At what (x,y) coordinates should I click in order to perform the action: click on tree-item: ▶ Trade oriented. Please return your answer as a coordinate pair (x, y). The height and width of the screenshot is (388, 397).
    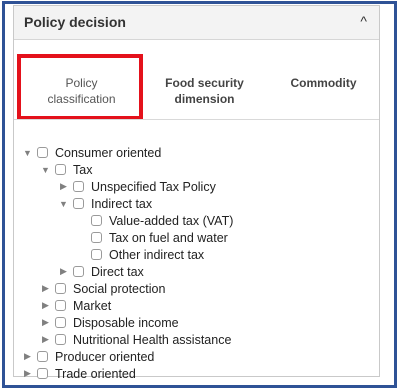
    Looking at the image, I should click on (79, 373).